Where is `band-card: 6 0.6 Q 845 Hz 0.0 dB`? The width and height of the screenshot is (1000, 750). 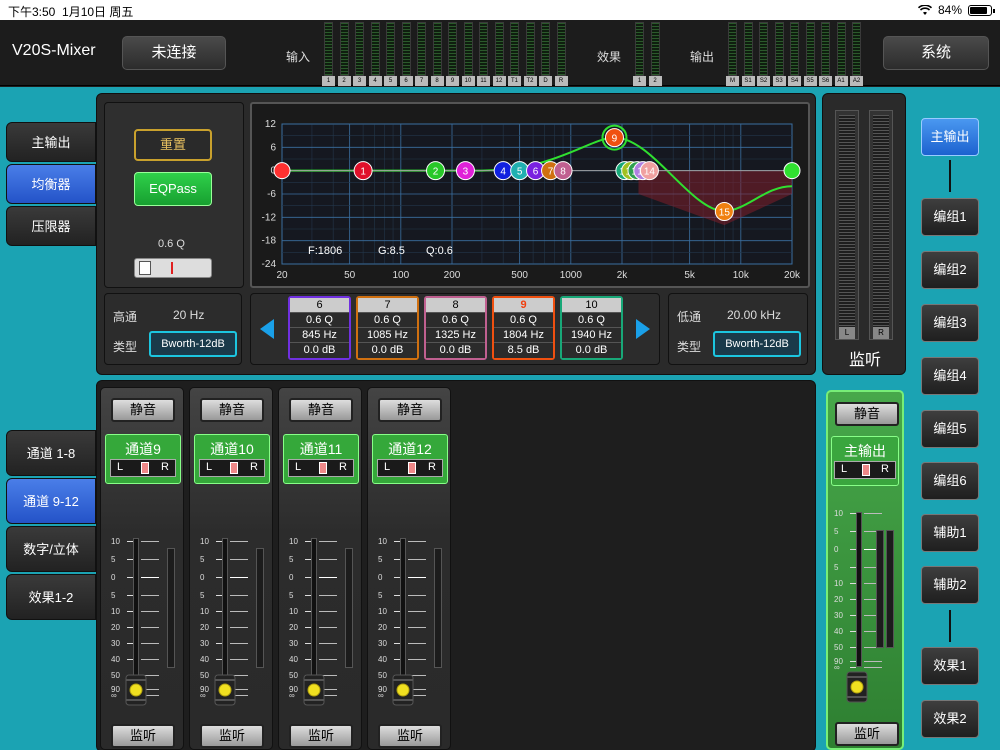
band-card: 6 0.6 Q 845 Hz 0.0 dB is located at coordinates (319, 328).